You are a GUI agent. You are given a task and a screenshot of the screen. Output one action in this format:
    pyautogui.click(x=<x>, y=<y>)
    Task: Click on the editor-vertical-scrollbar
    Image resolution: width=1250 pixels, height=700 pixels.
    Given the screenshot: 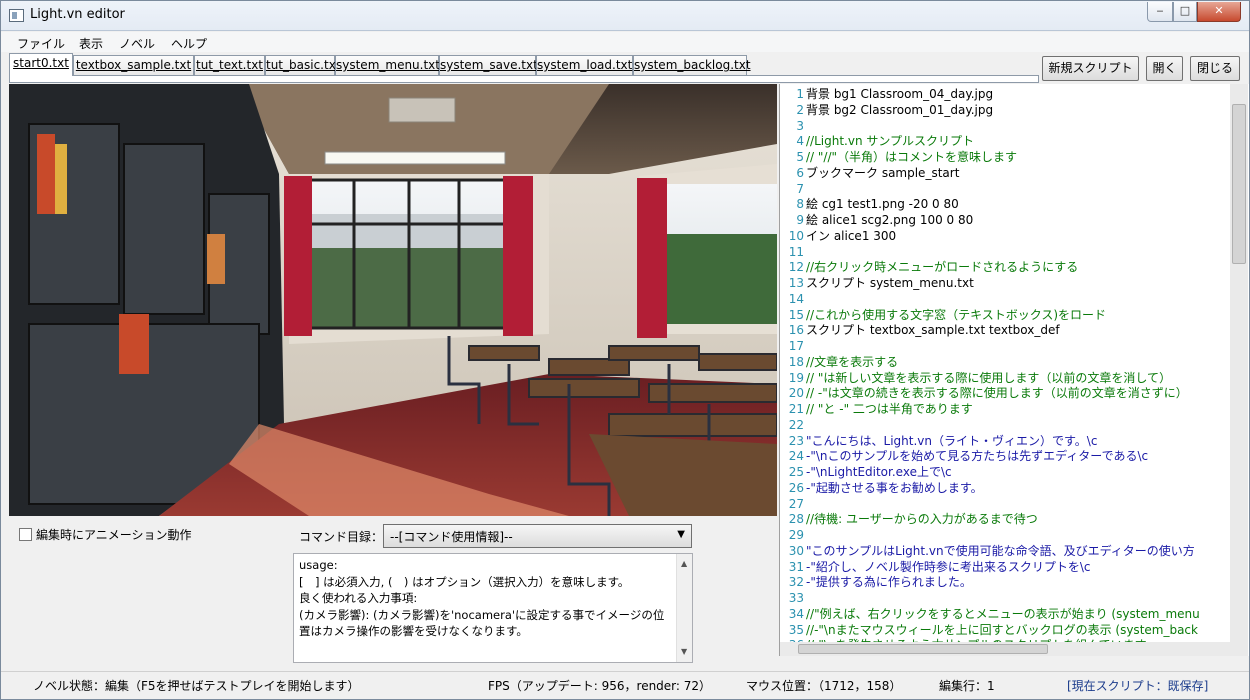 What is the action you would take?
    pyautogui.click(x=1239, y=363)
    